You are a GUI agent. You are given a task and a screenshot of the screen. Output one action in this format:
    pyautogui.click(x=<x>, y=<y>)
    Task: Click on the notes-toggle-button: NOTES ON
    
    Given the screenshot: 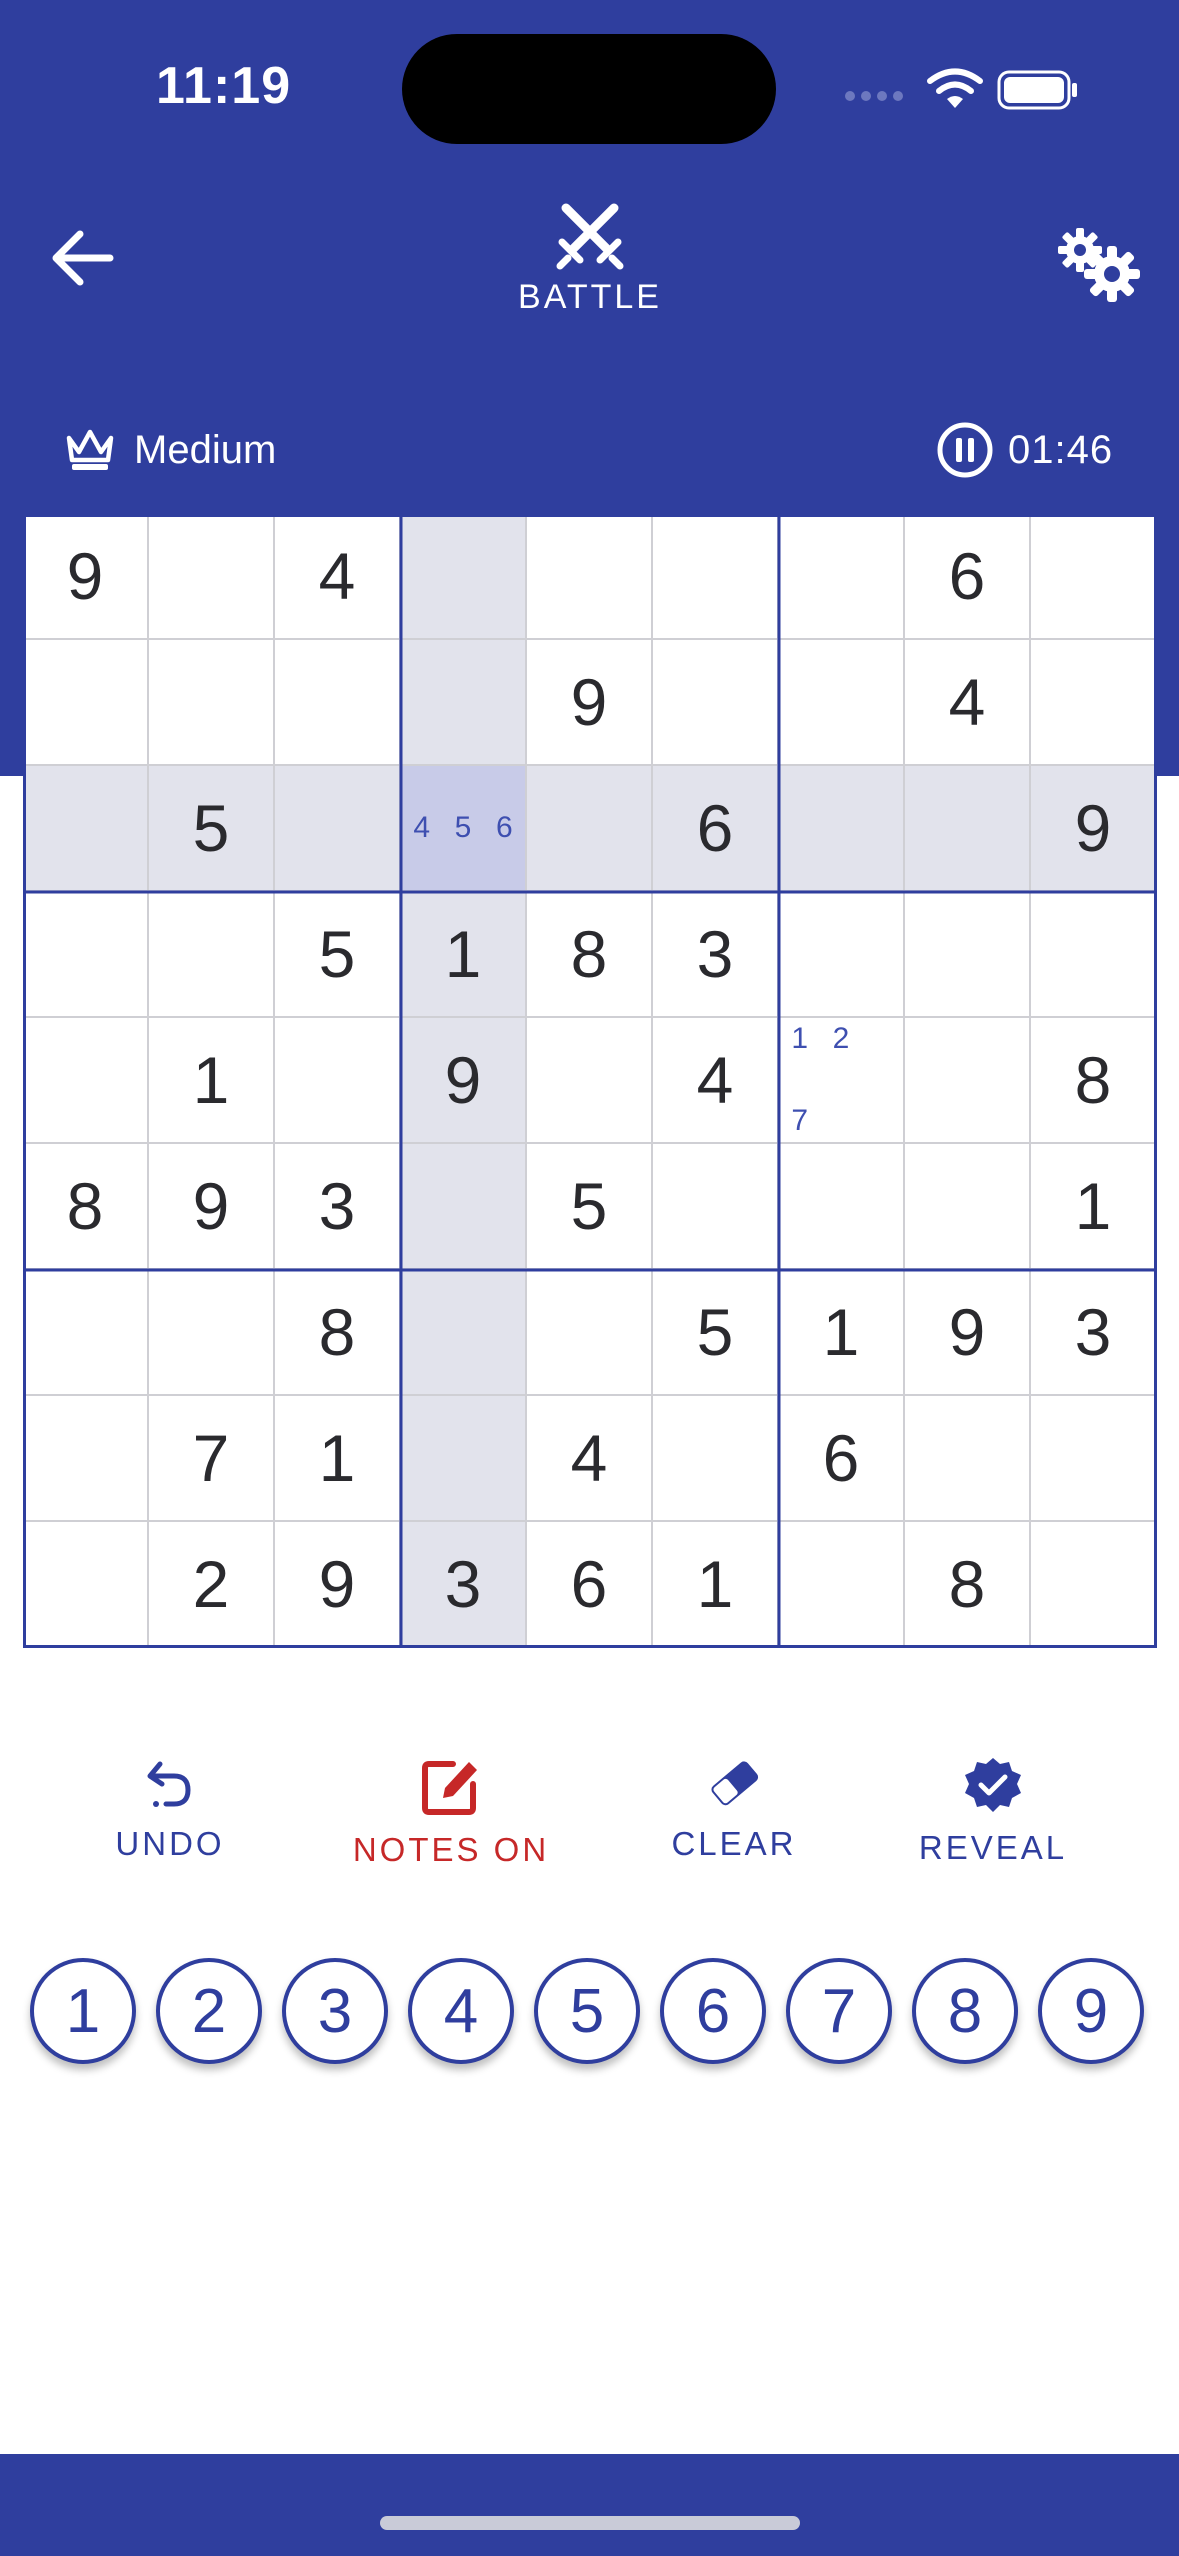 What is the action you would take?
    pyautogui.click(x=451, y=1812)
    